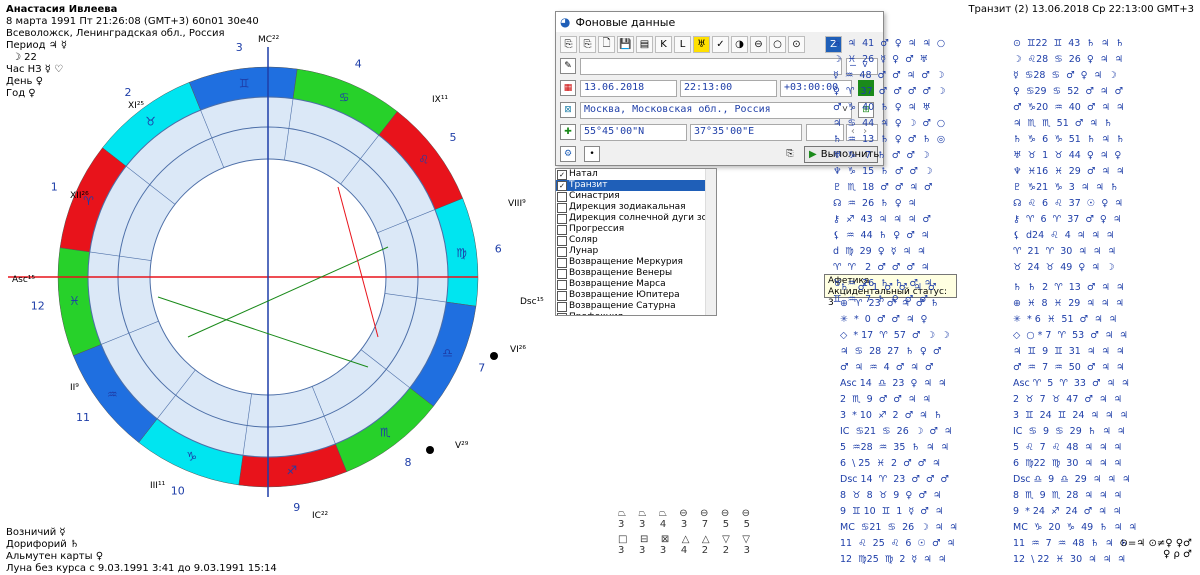 This screenshot has width=1200, height=575. Describe the element at coordinates (758, 44) in the screenshot. I see `toolbar-button-11: ⊖` at that location.